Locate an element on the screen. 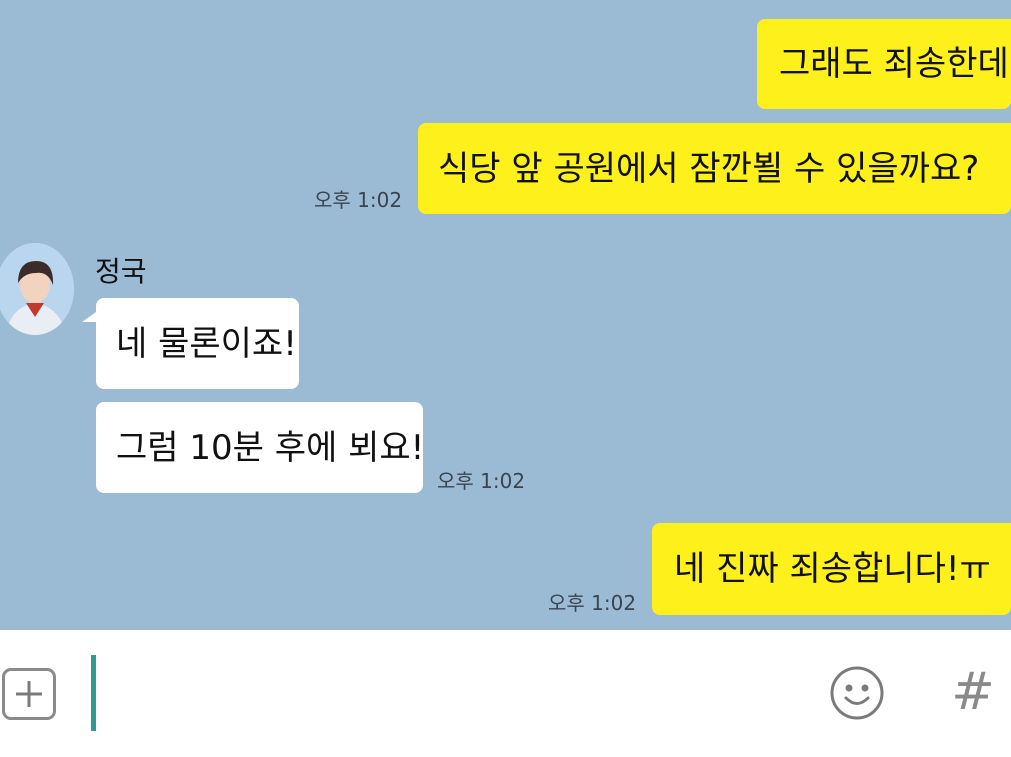 This screenshot has width=1011, height=757. message-text: 그럼 10분 후에 뵈요! is located at coordinates (270, 447).